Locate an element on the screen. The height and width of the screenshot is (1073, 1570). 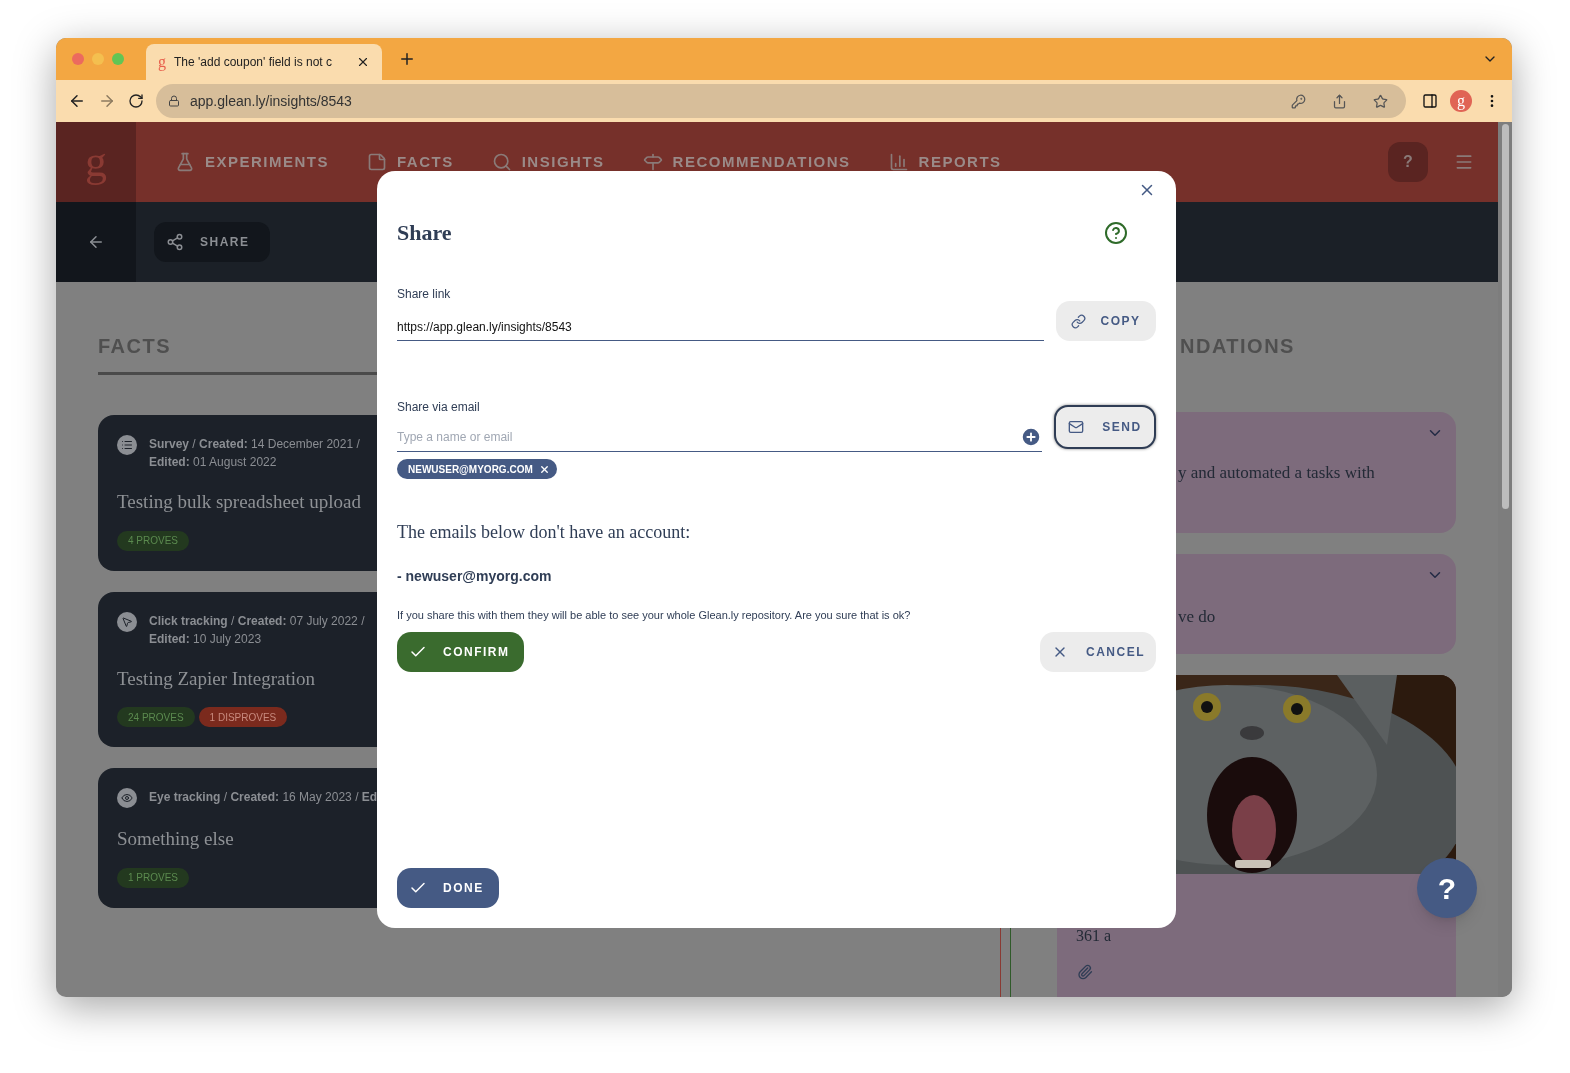
recommendation-text: 361 a is located at coordinates (1094, 936).